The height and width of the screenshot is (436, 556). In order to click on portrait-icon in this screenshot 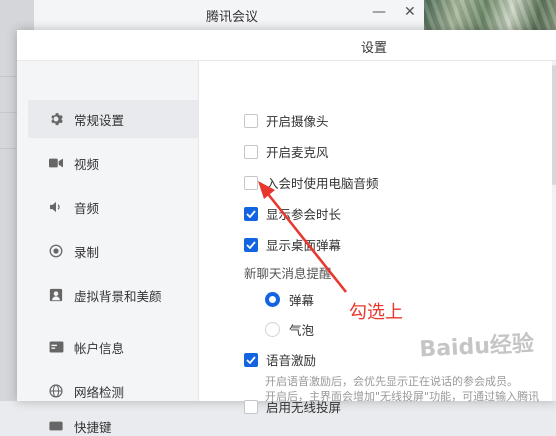, I will do `click(56, 295)`.